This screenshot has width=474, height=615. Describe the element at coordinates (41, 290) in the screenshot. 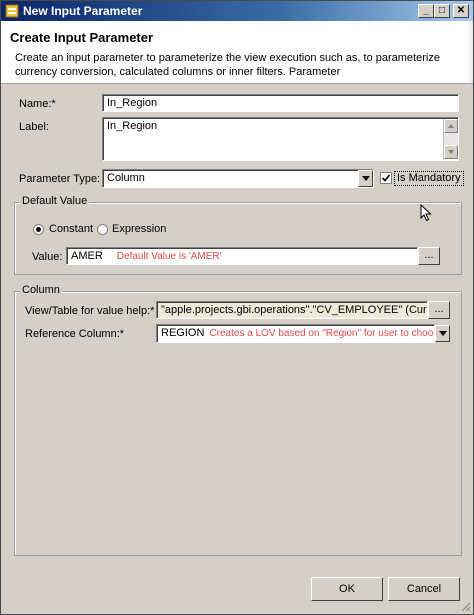

I see `column-group-title: Column` at that location.